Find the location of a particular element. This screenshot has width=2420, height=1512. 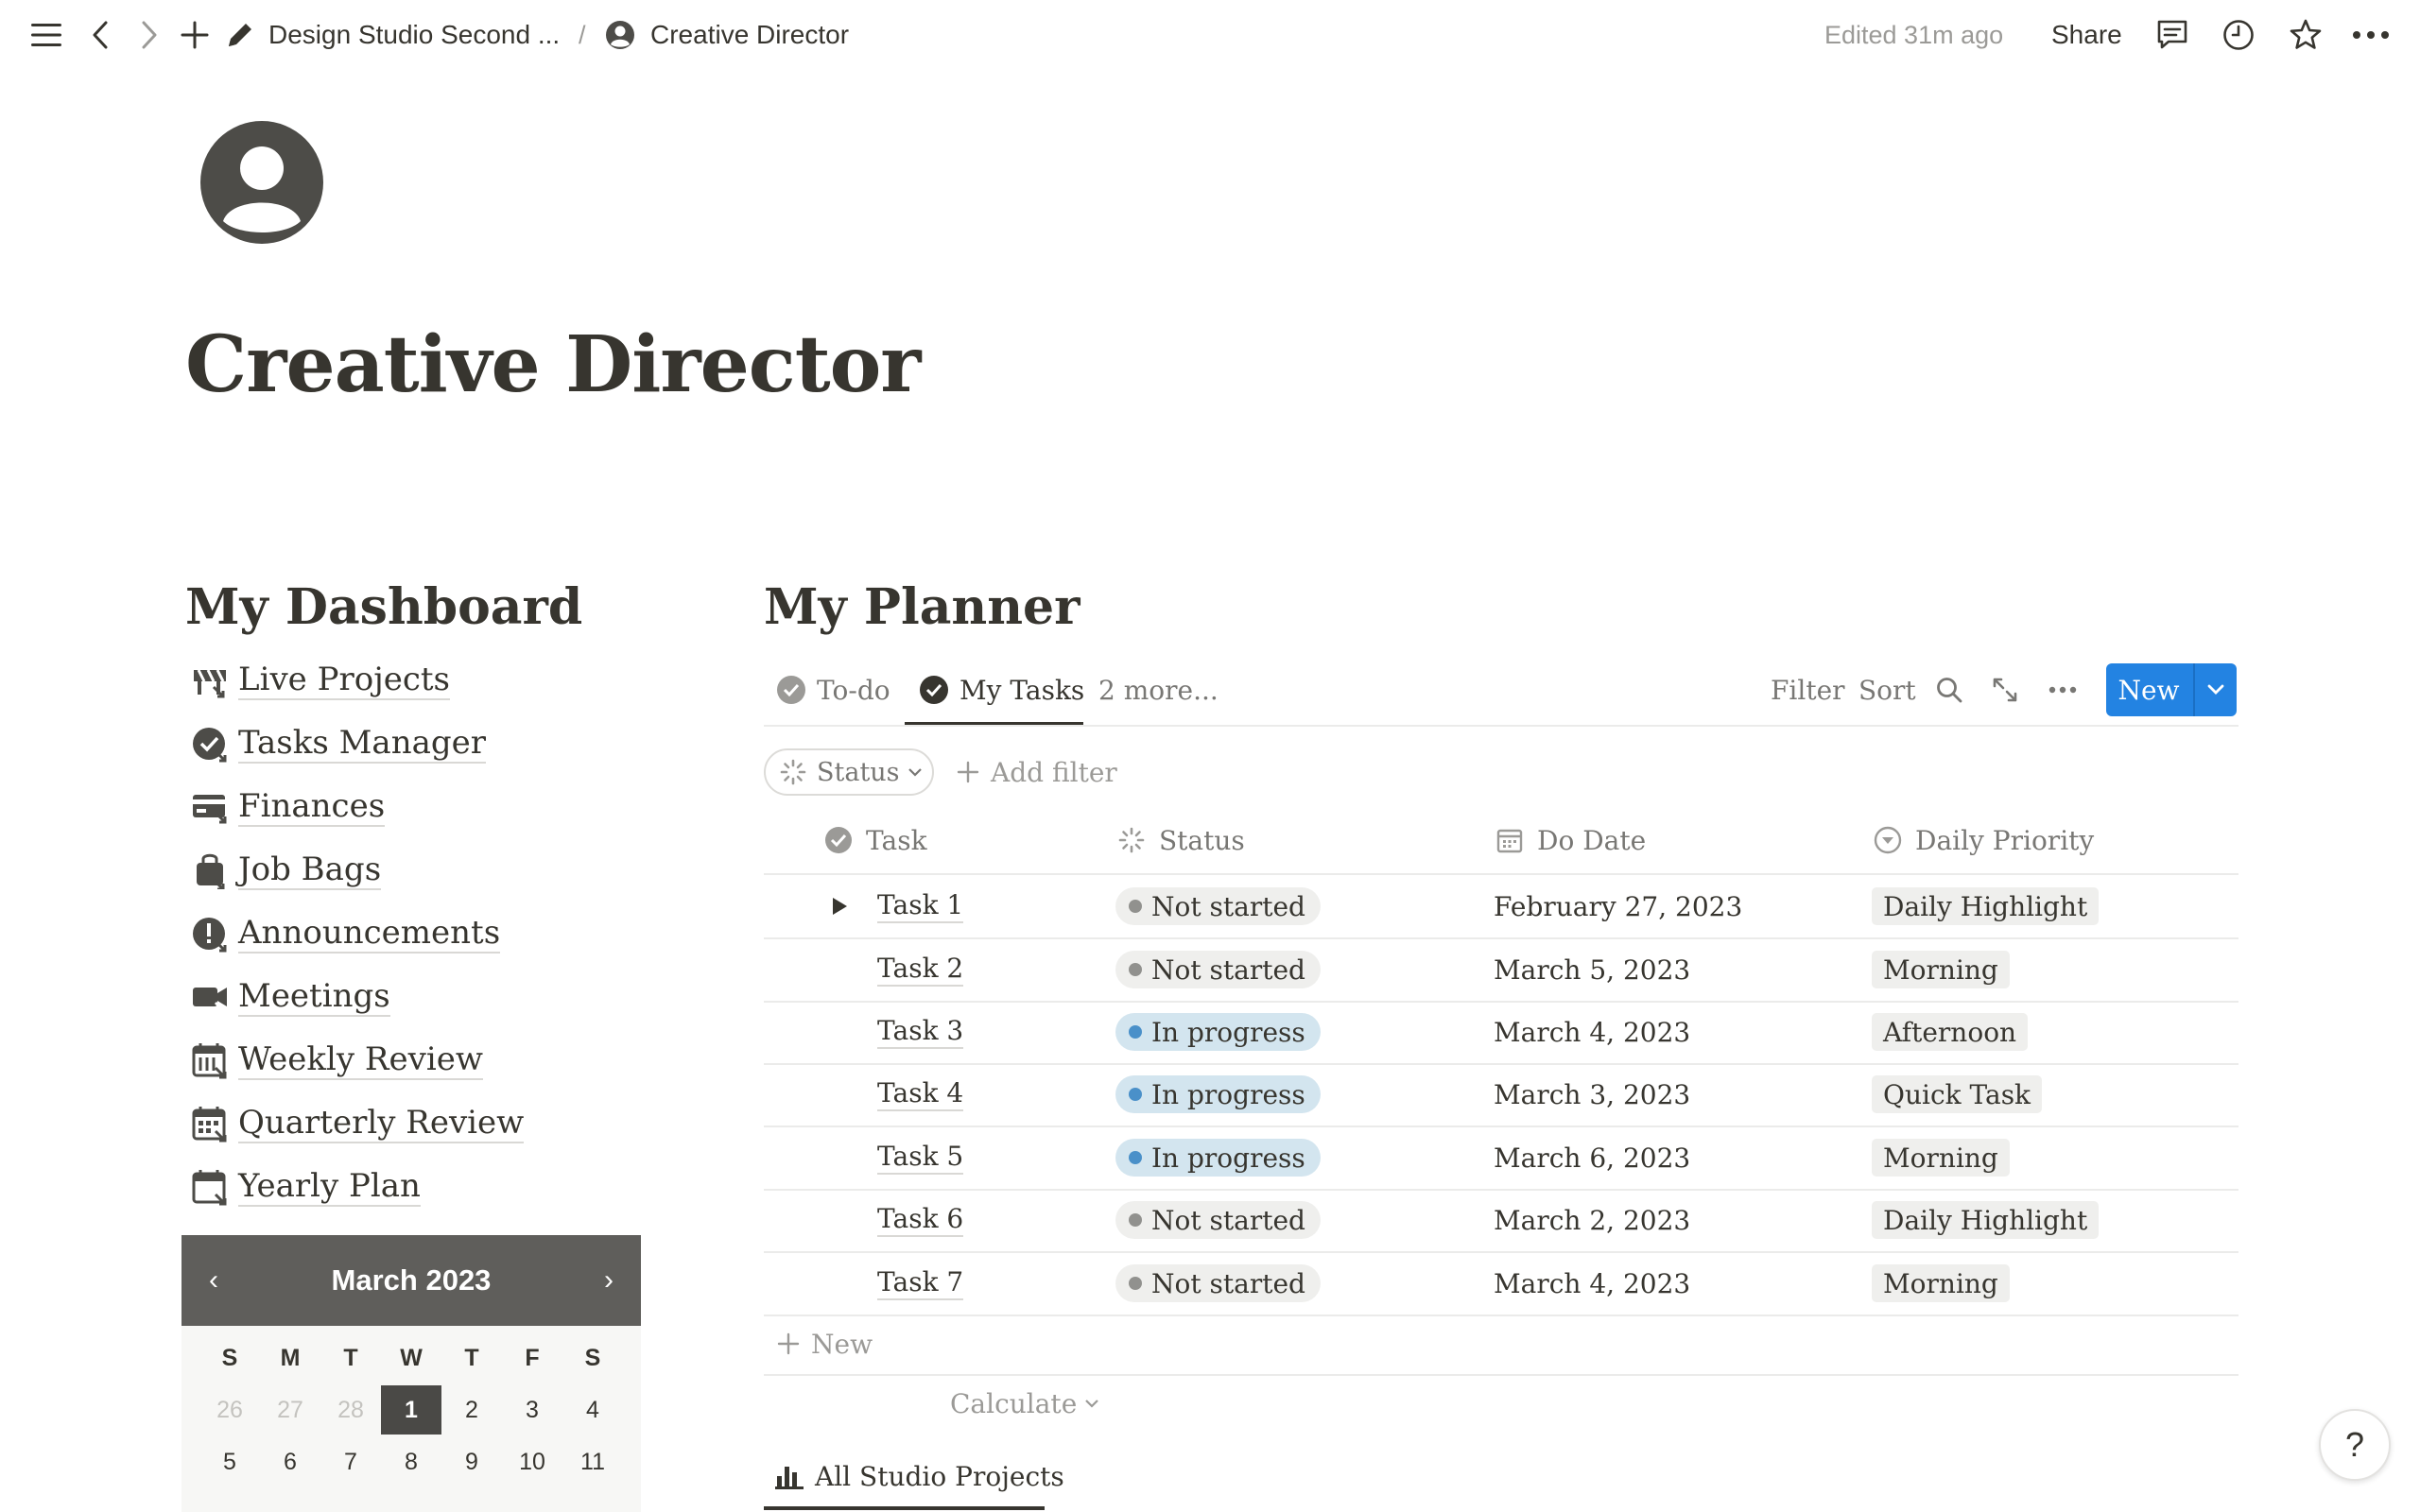

menu-icon is located at coordinates (46, 35).